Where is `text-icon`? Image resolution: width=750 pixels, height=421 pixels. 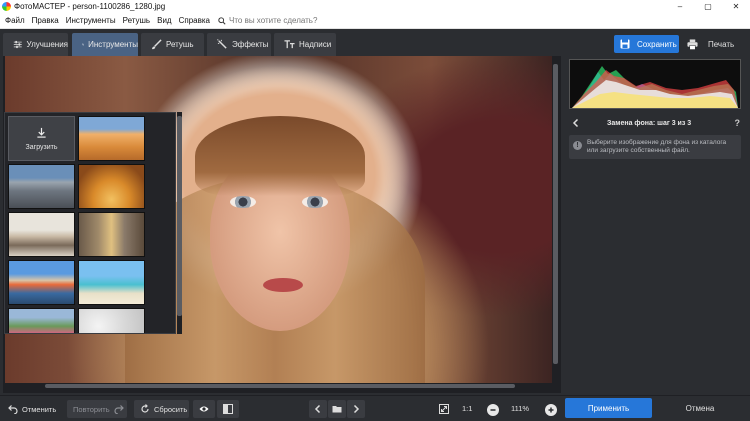
text-icon is located at coordinates (289, 44).